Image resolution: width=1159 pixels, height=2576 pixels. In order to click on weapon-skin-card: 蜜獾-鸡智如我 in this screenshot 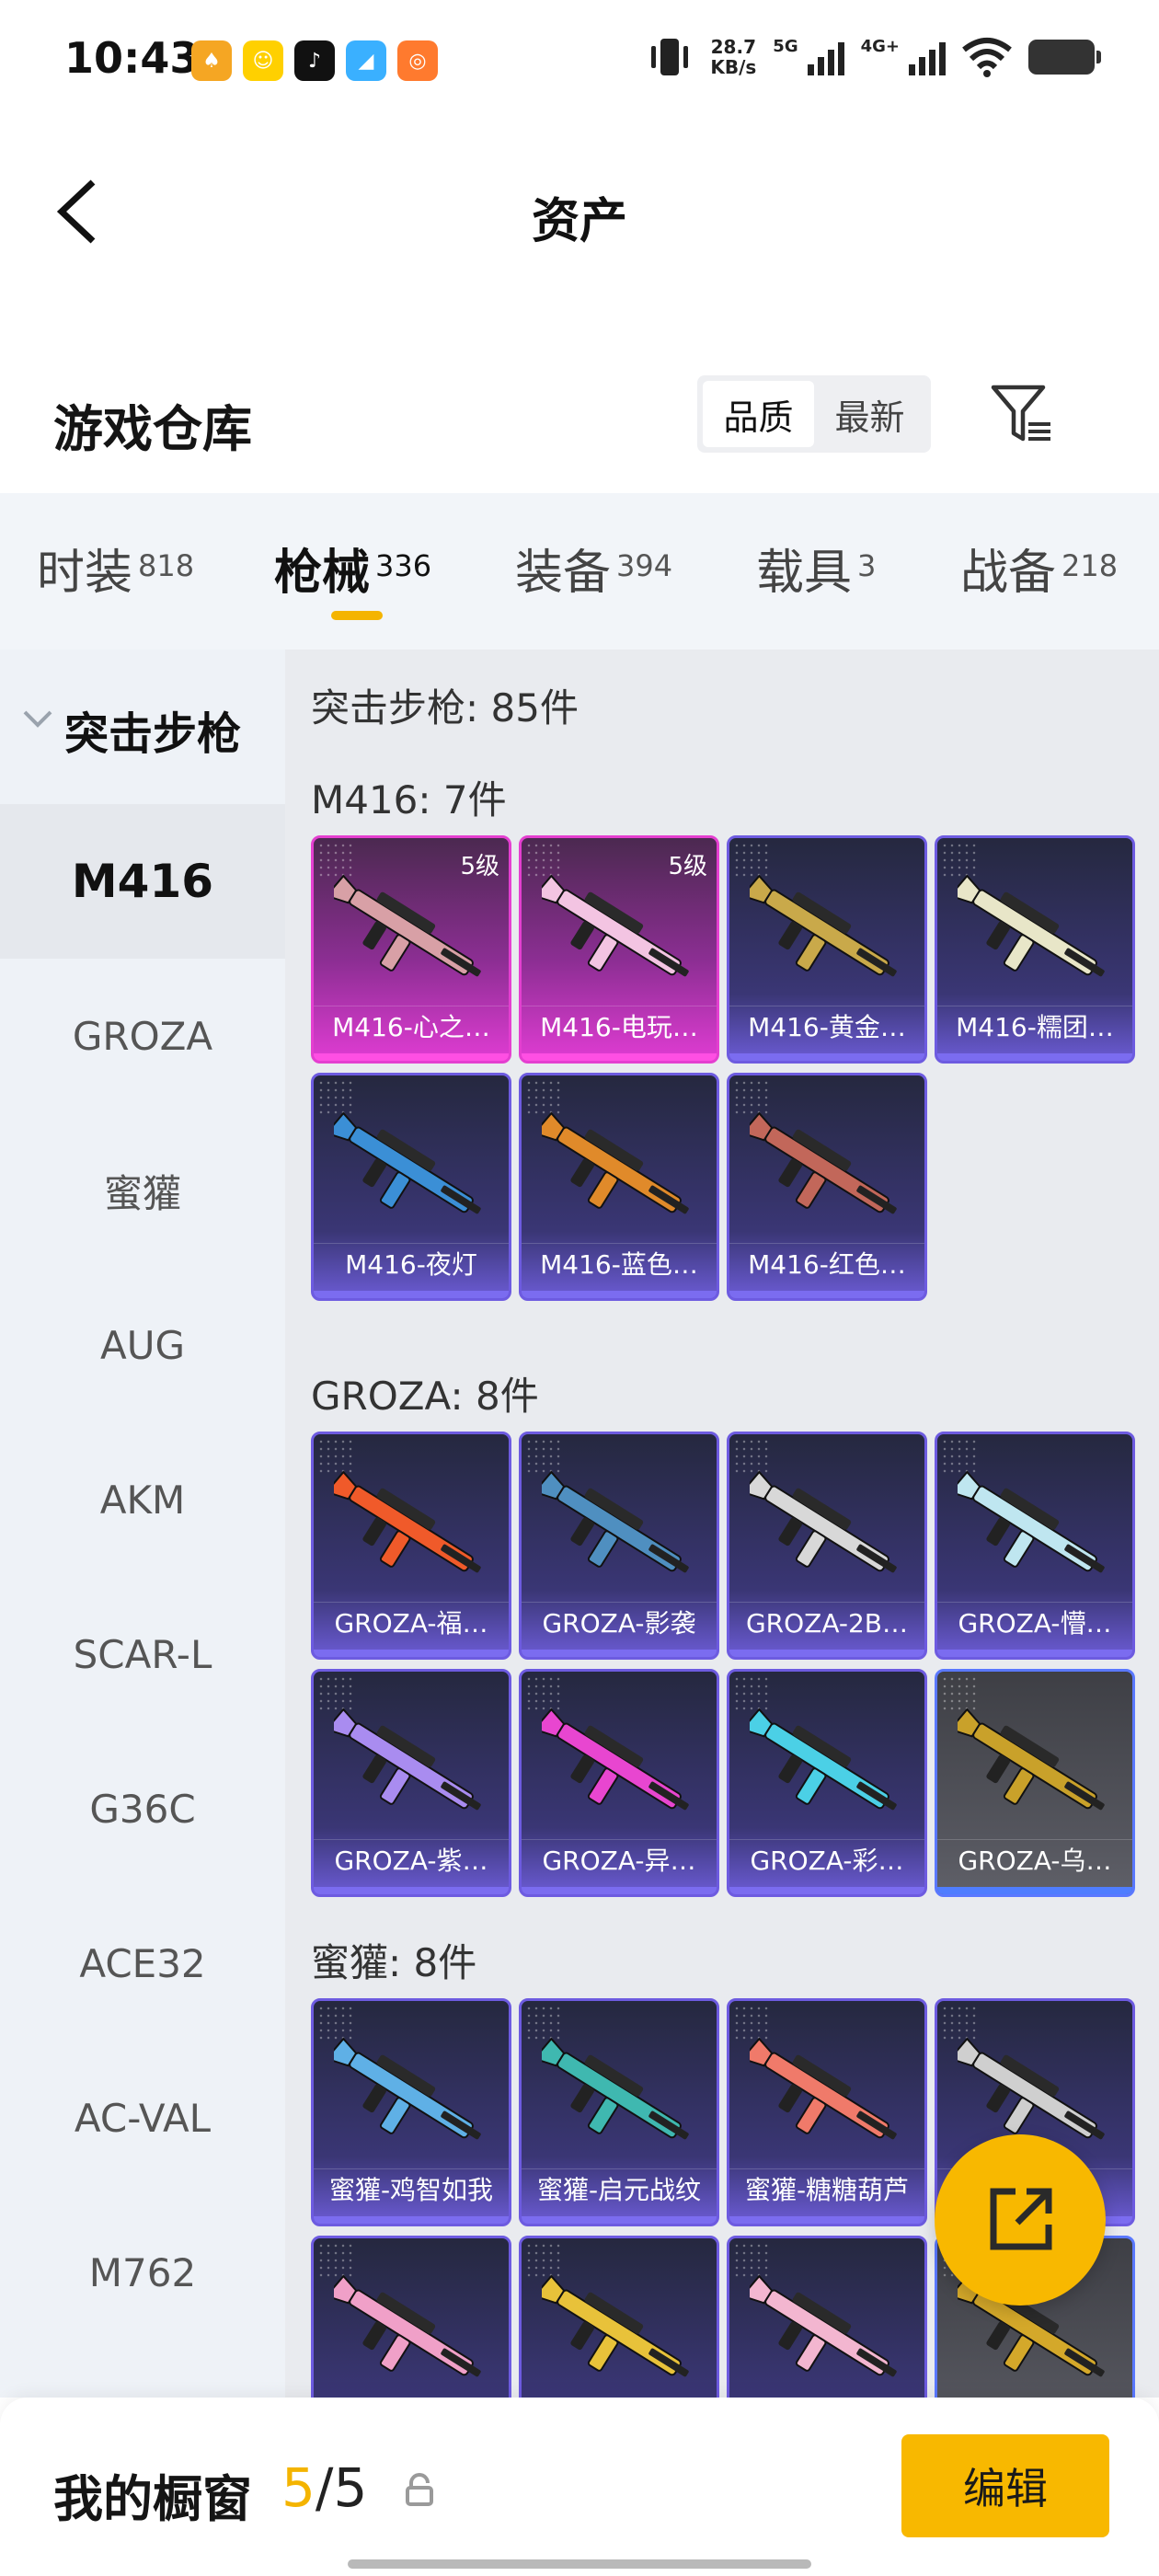, I will do `click(411, 2112)`.